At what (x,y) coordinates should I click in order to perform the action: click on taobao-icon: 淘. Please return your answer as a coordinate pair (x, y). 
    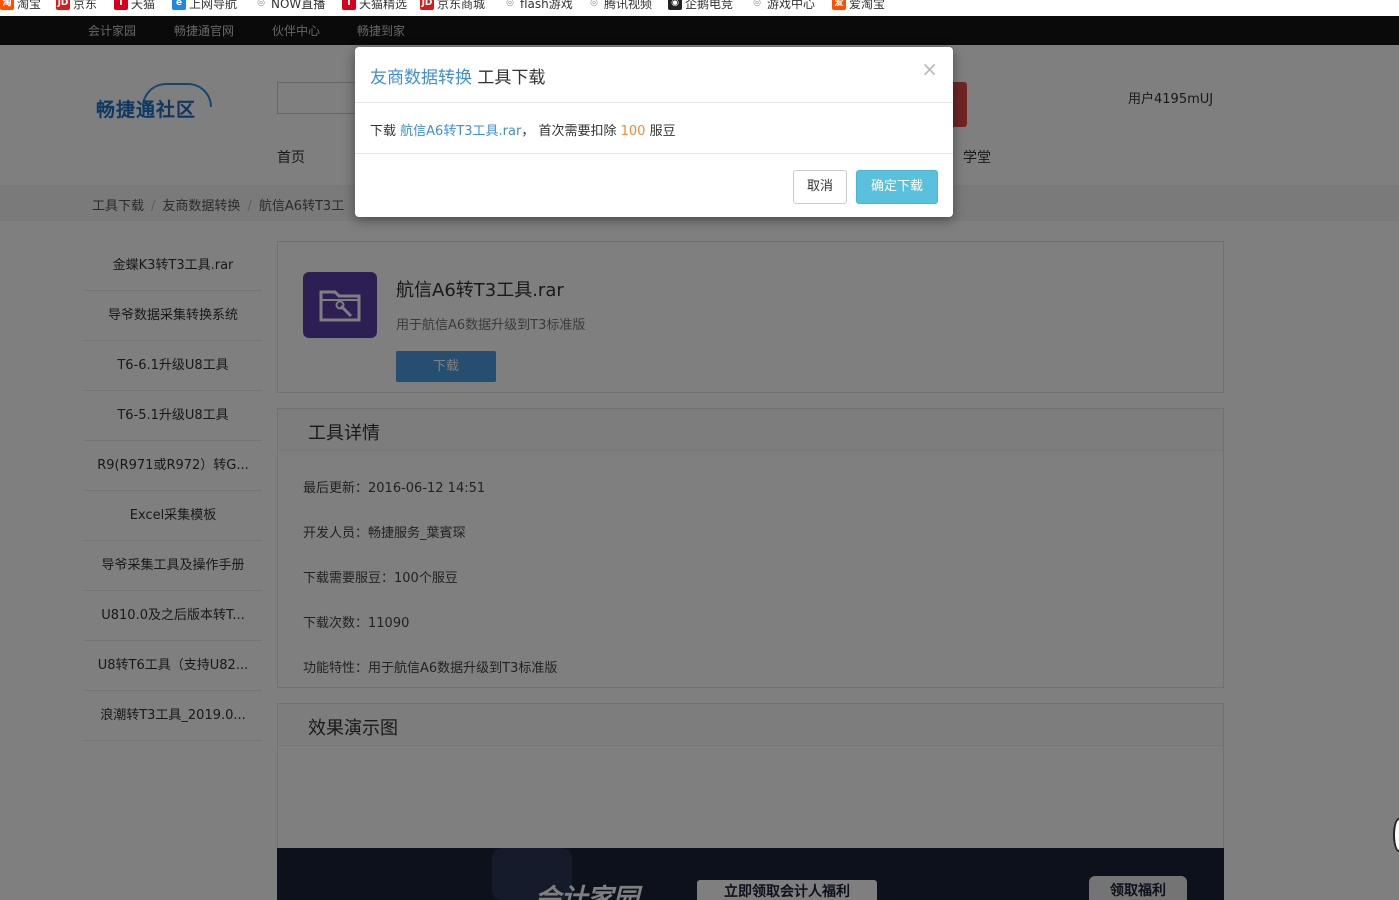
    Looking at the image, I should click on (7, 5).